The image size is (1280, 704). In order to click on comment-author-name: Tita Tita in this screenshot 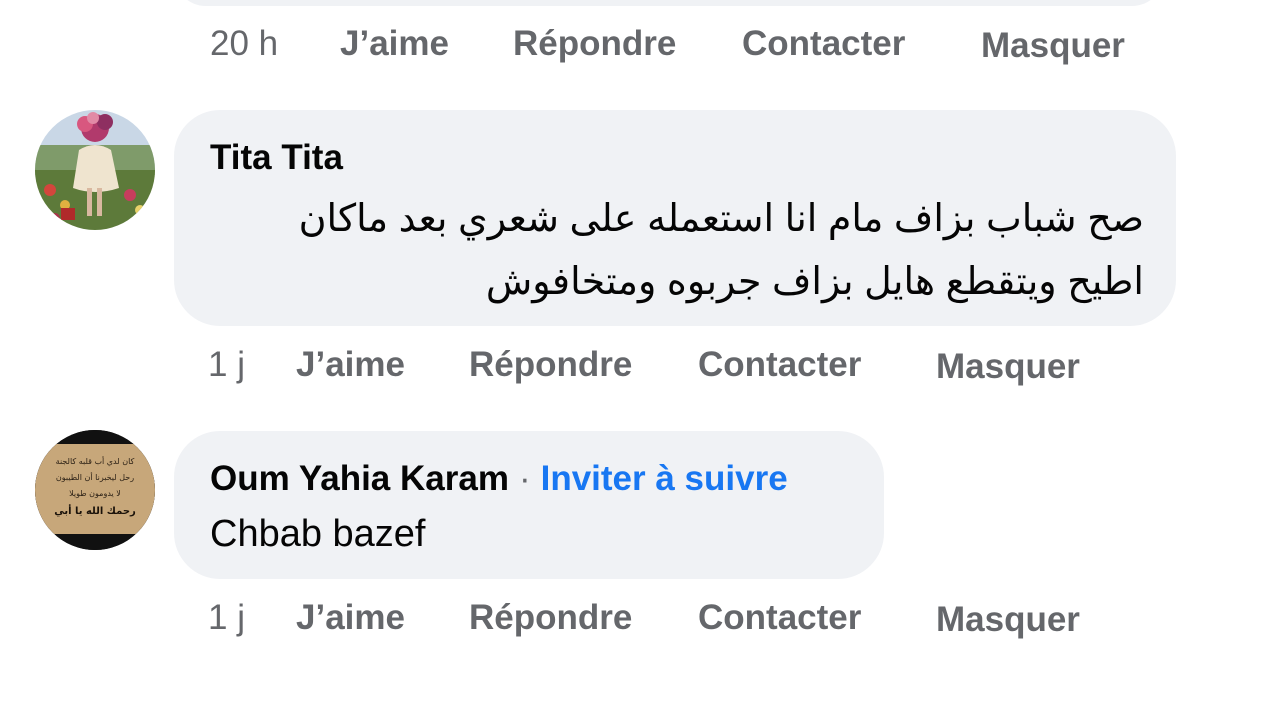, I will do `click(276, 158)`.